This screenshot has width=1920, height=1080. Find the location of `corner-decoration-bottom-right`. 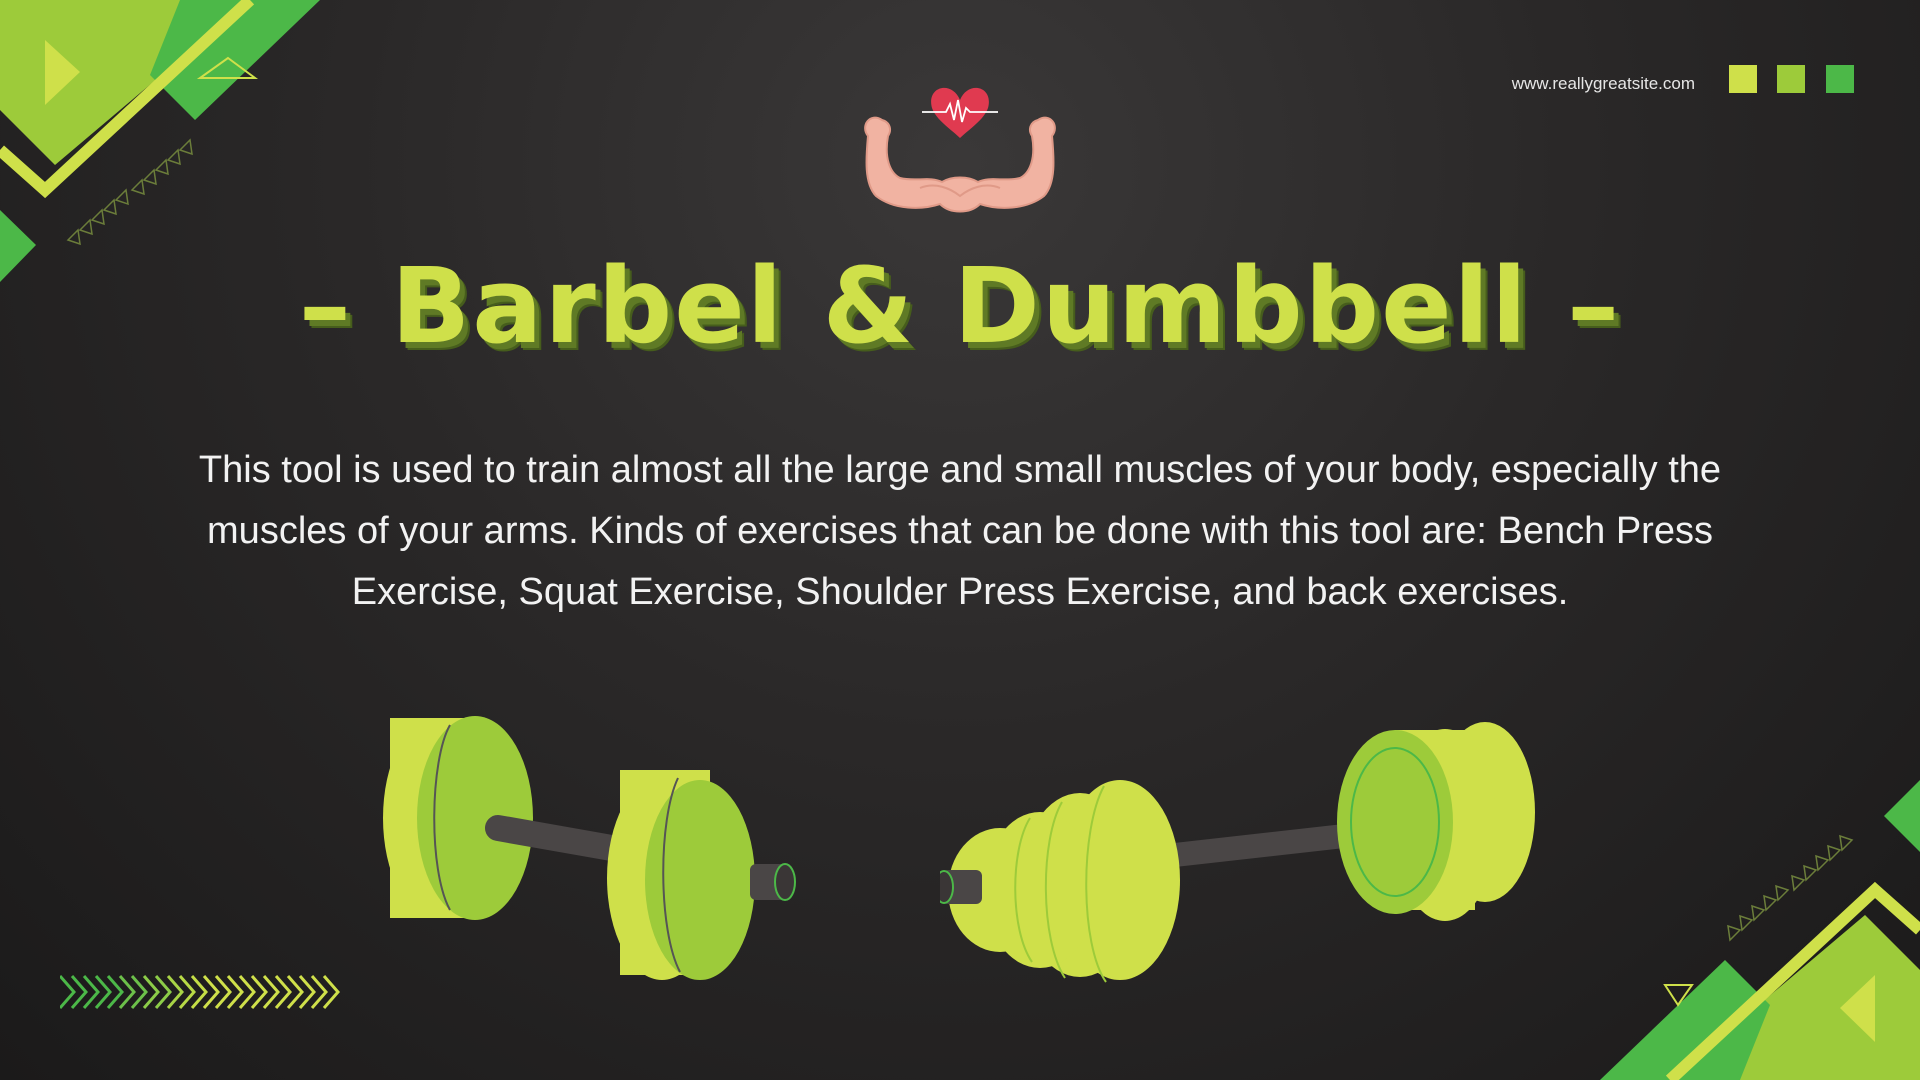

corner-decoration-bottom-right is located at coordinates (1760, 930).